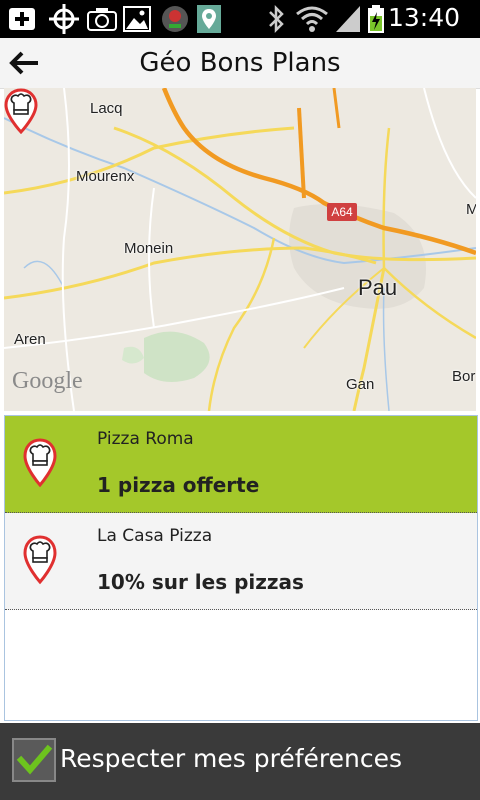  What do you see at coordinates (21, 111) in the screenshot?
I see `map-marker-chef-icon` at bounding box center [21, 111].